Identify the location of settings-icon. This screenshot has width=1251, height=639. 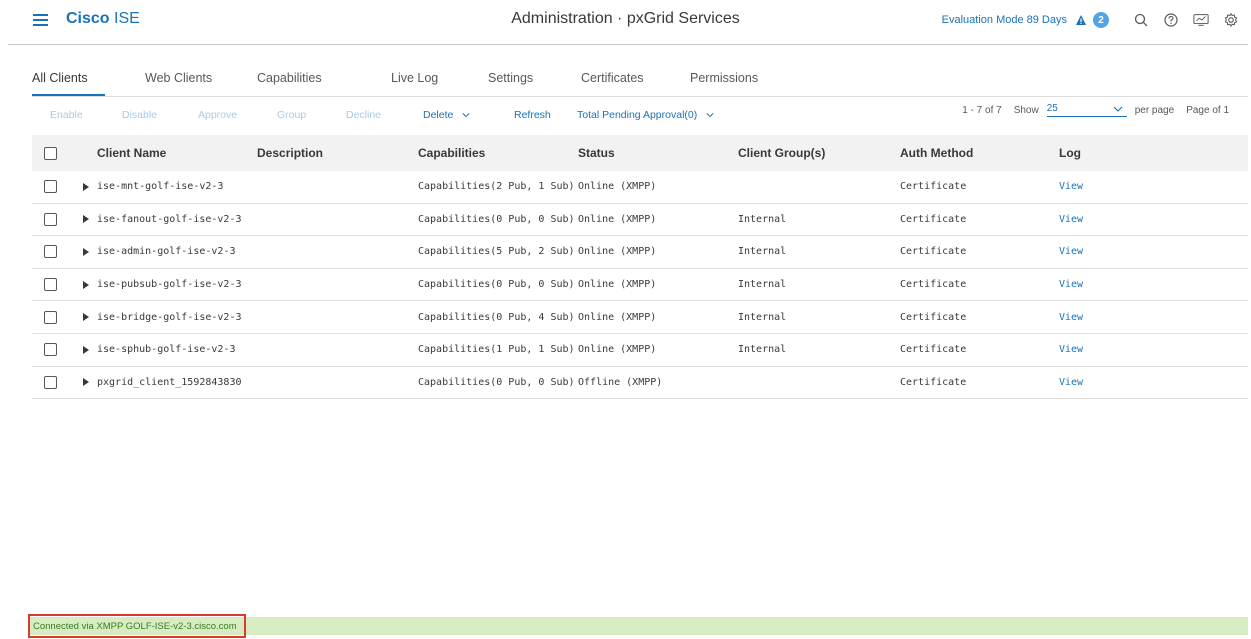
(1231, 20).